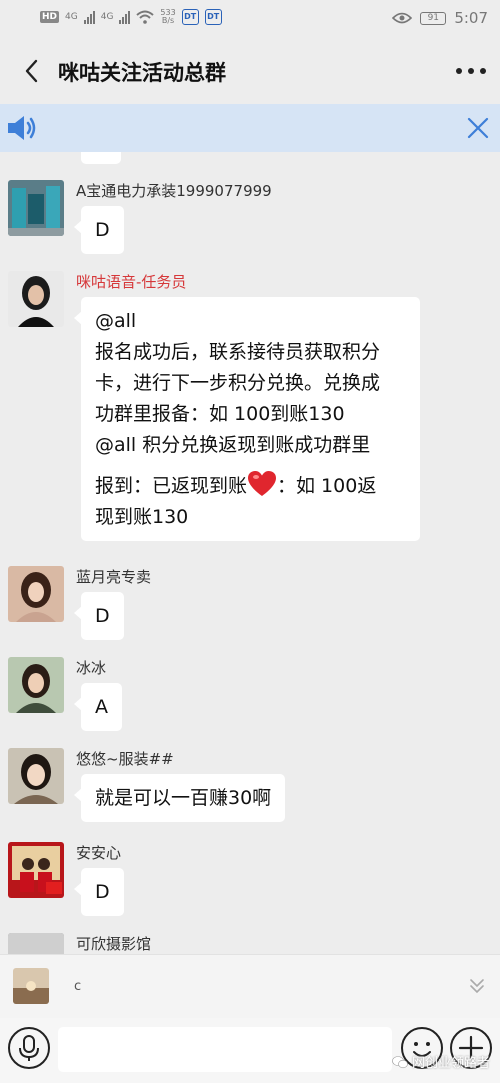  Describe the element at coordinates (233, 445) in the screenshot. I see `message-line: @all 积分兑换返现到账成功群里` at that location.